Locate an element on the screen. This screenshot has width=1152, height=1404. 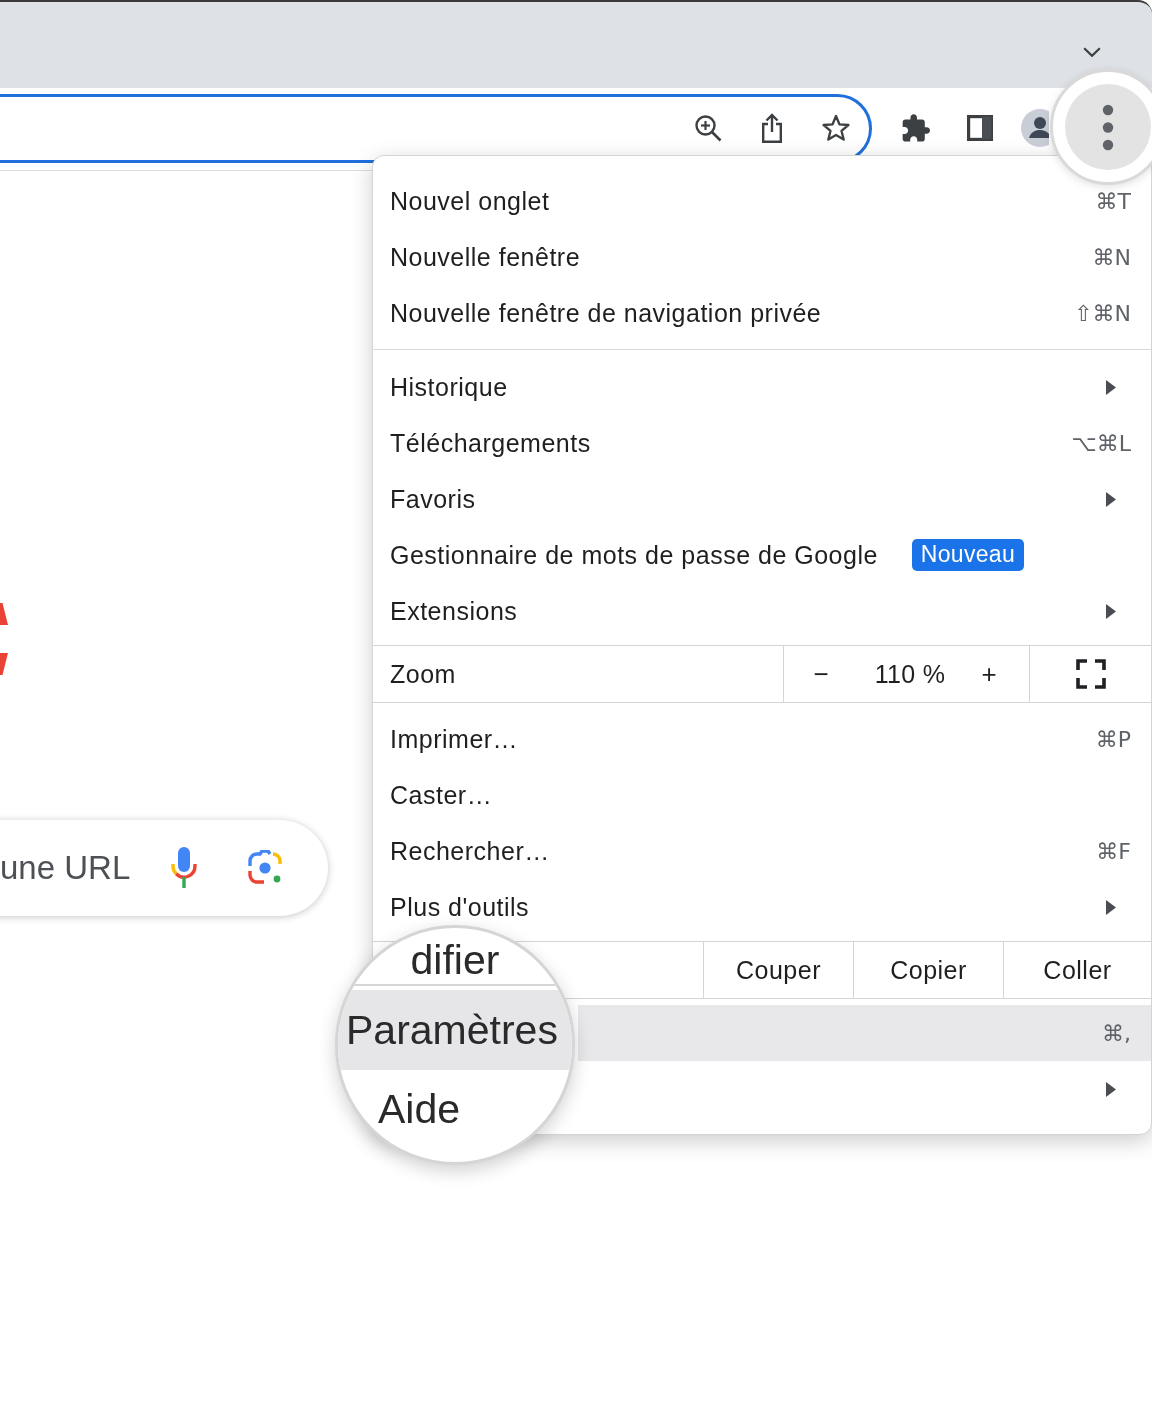
star-icon is located at coordinates (836, 128).